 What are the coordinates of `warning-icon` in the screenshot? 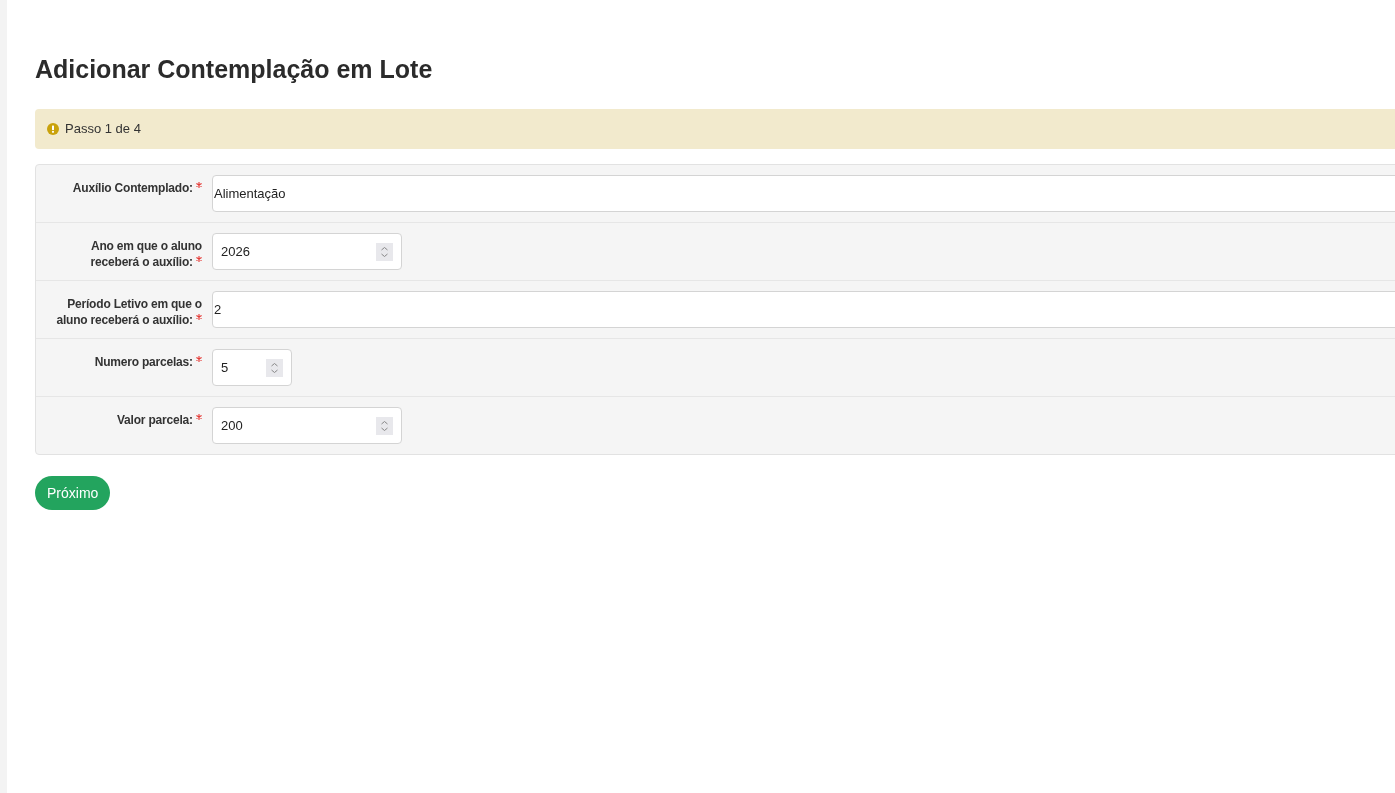 It's located at (53, 129).